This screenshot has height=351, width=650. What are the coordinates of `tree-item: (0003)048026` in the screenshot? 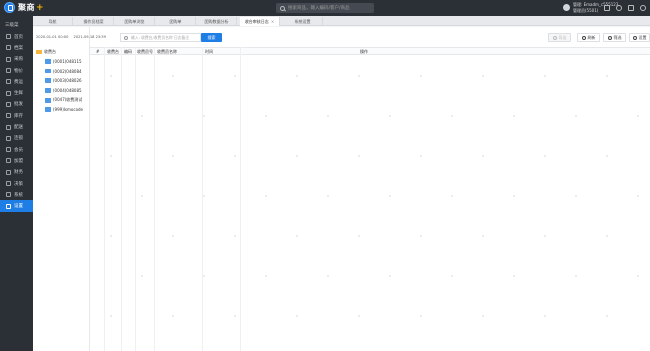 It's located at (63, 80).